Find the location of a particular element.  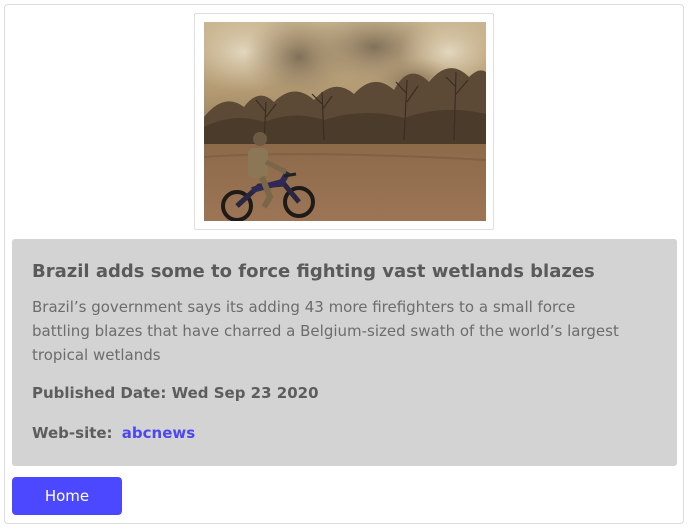

published-date-row: Published Date: Wed Sep 23 2020 is located at coordinates (344, 393).